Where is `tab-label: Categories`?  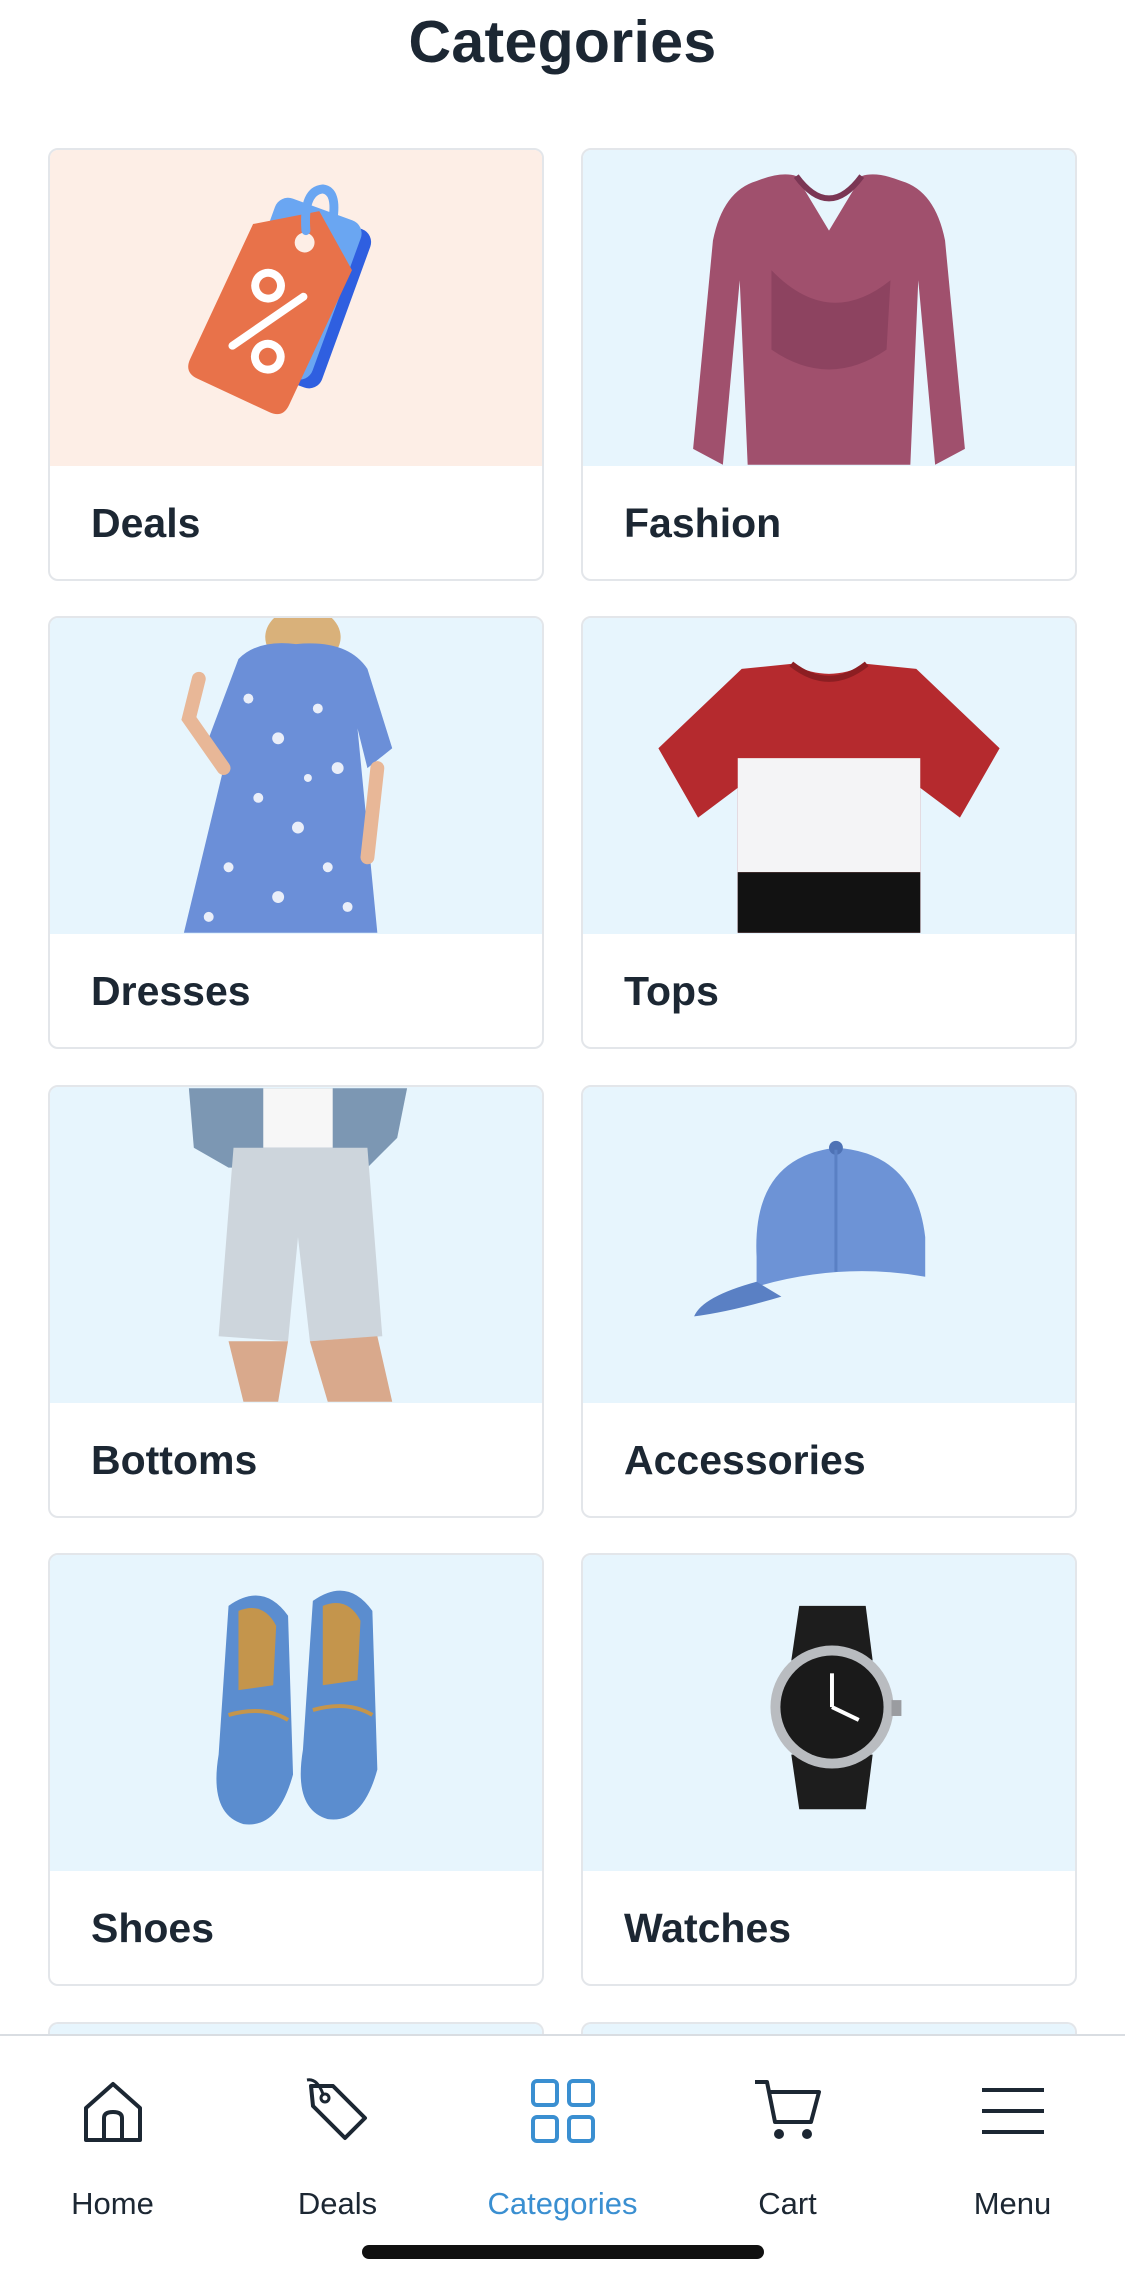 tab-label: Categories is located at coordinates (562, 2203).